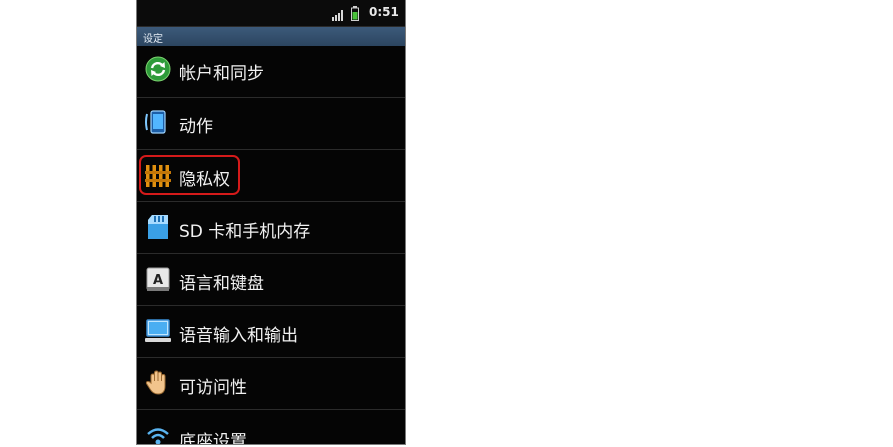 Image resolution: width=893 pixels, height=447 pixels. Describe the element at coordinates (238, 336) in the screenshot. I see `menu-item-label: 语音输入和输出` at that location.